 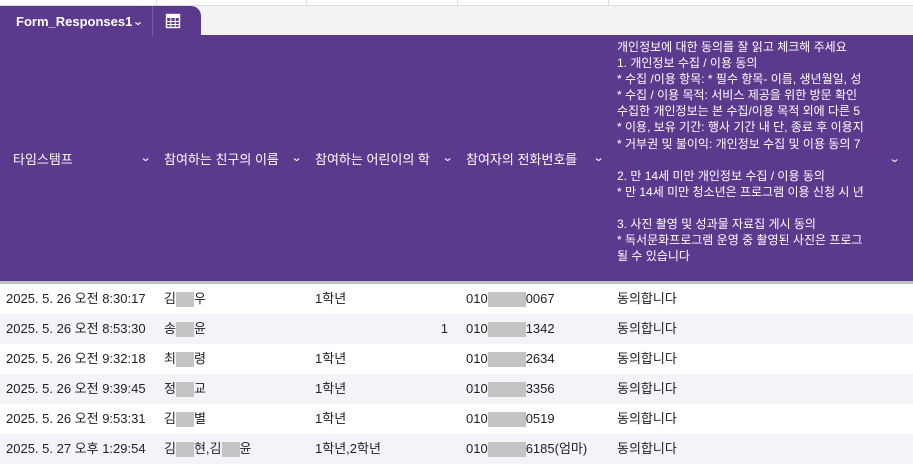 I want to click on consent-header-line: * 수집 / 이용 목적: 서비스 제공을 위한 방문 확인, so click(x=737, y=95).